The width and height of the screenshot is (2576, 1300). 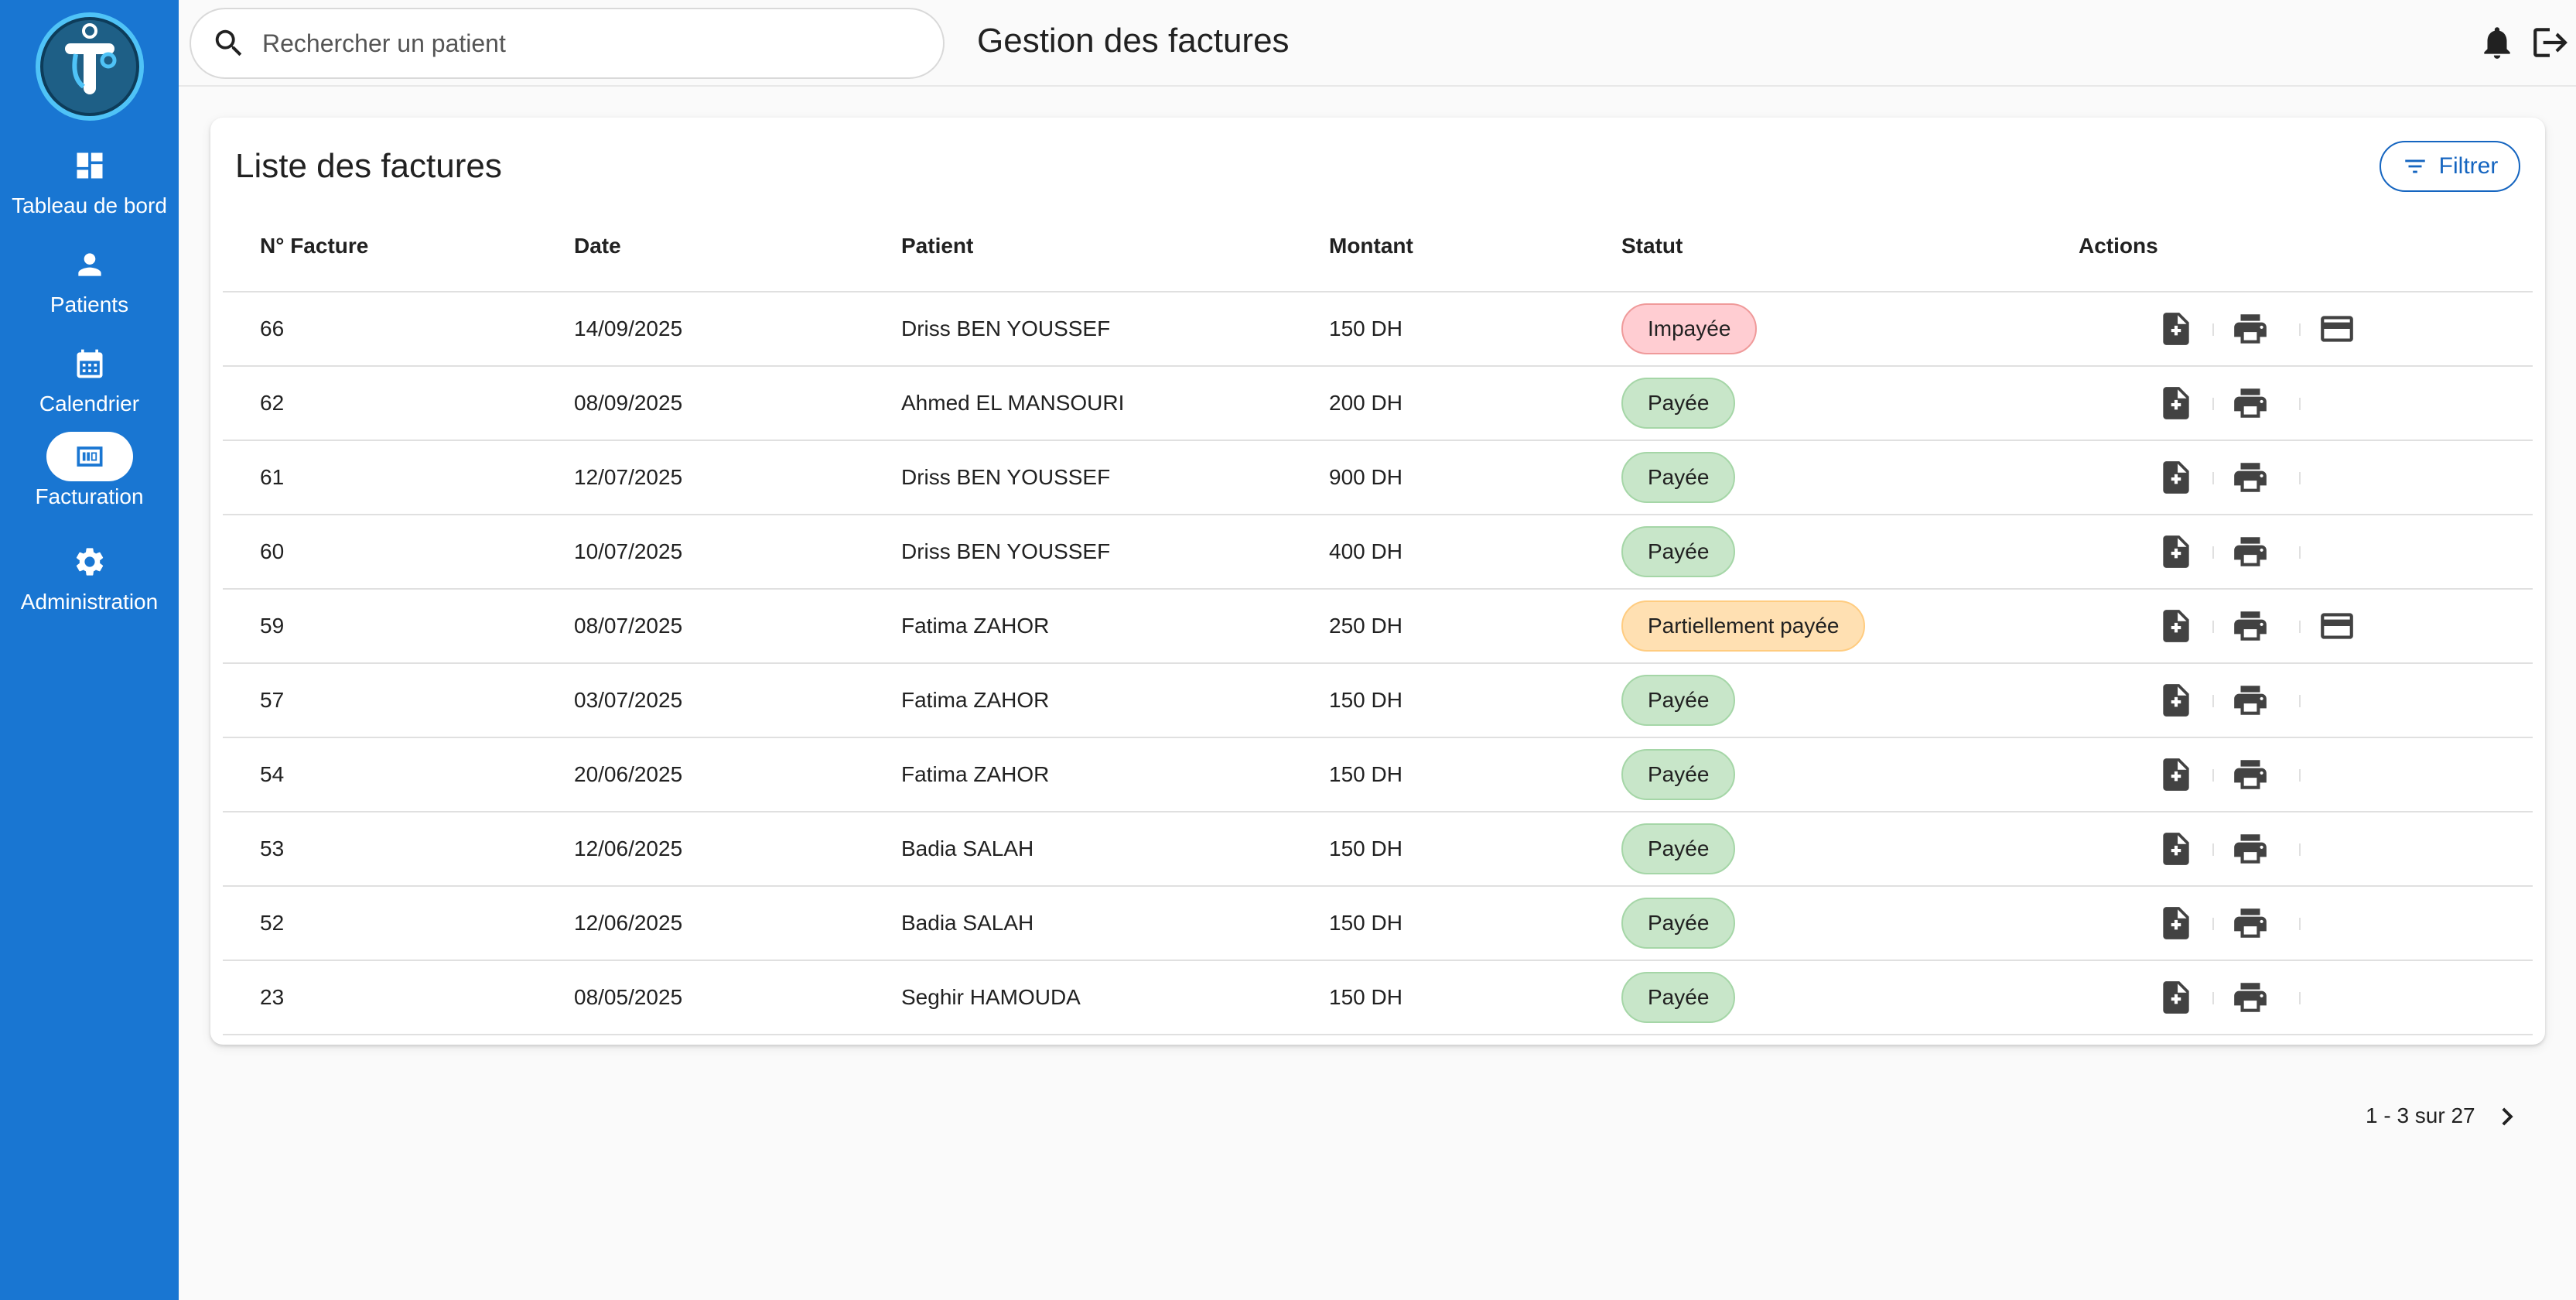 What do you see at coordinates (628, 848) in the screenshot?
I see `invoice-date: 12/06/2025` at bounding box center [628, 848].